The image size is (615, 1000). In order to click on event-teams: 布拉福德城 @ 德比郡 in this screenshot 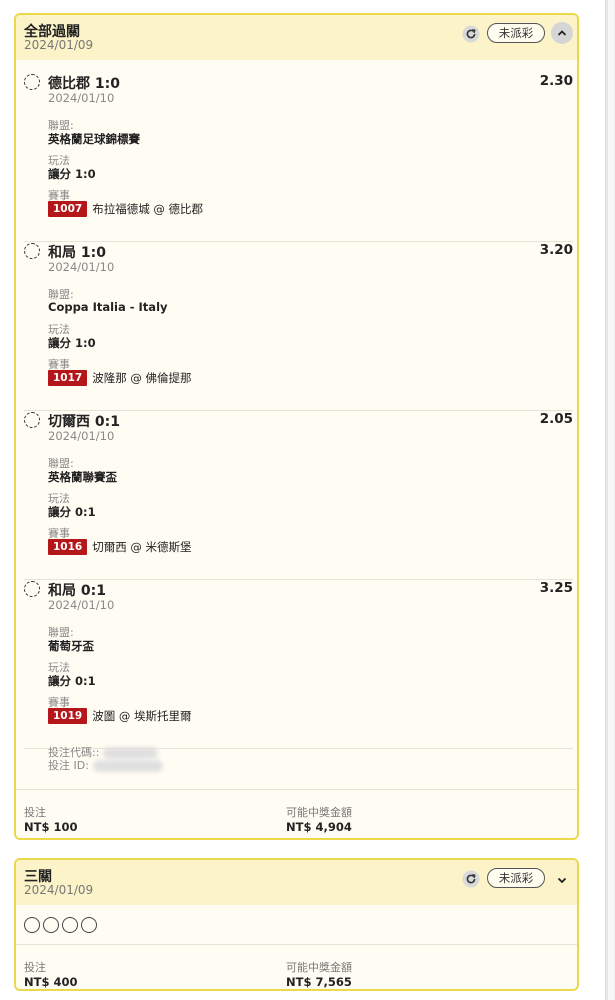, I will do `click(148, 209)`.